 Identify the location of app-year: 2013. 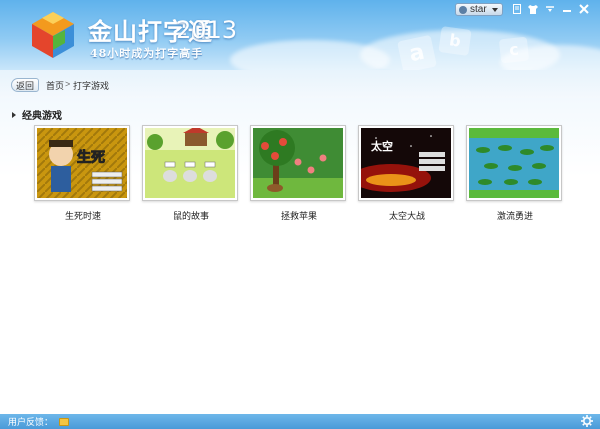
(207, 30).